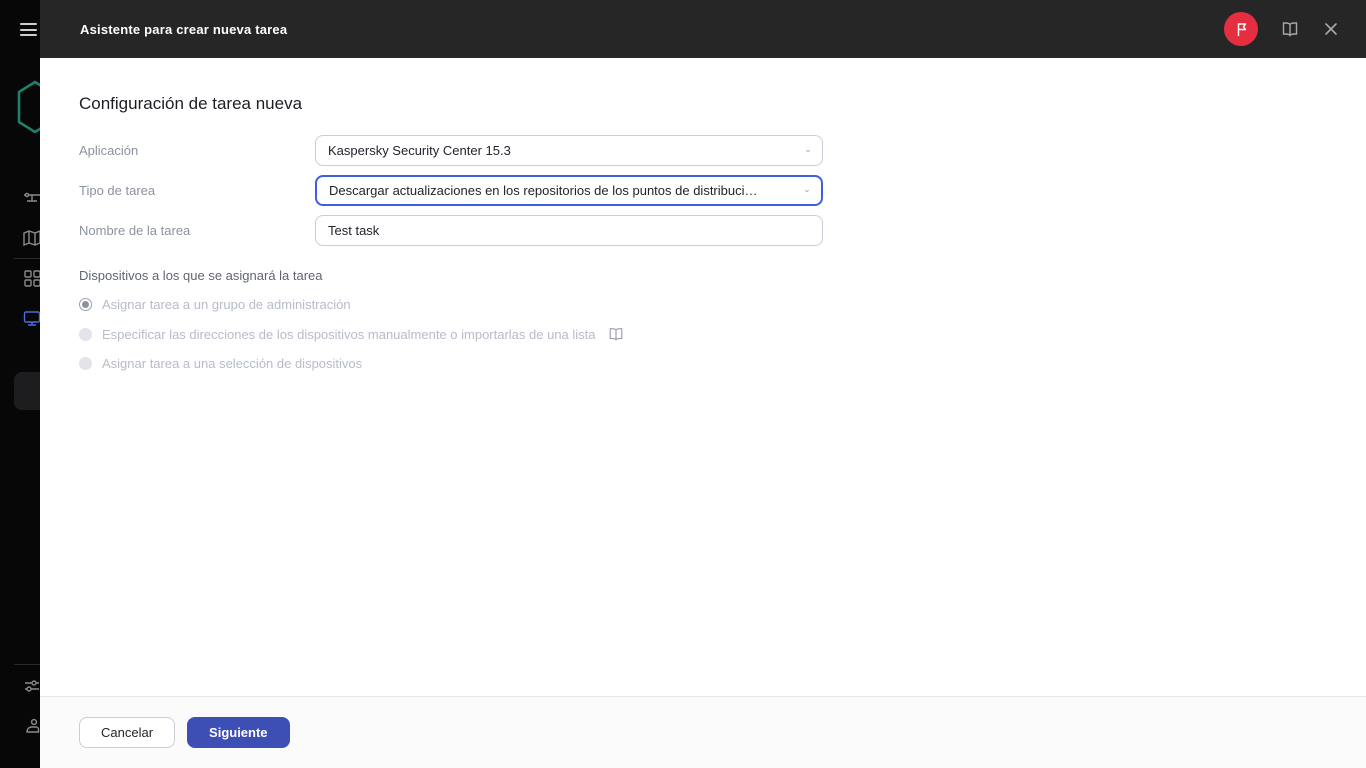 The height and width of the screenshot is (768, 1366). What do you see at coordinates (85, 304) in the screenshot?
I see `radio-selected` at bounding box center [85, 304].